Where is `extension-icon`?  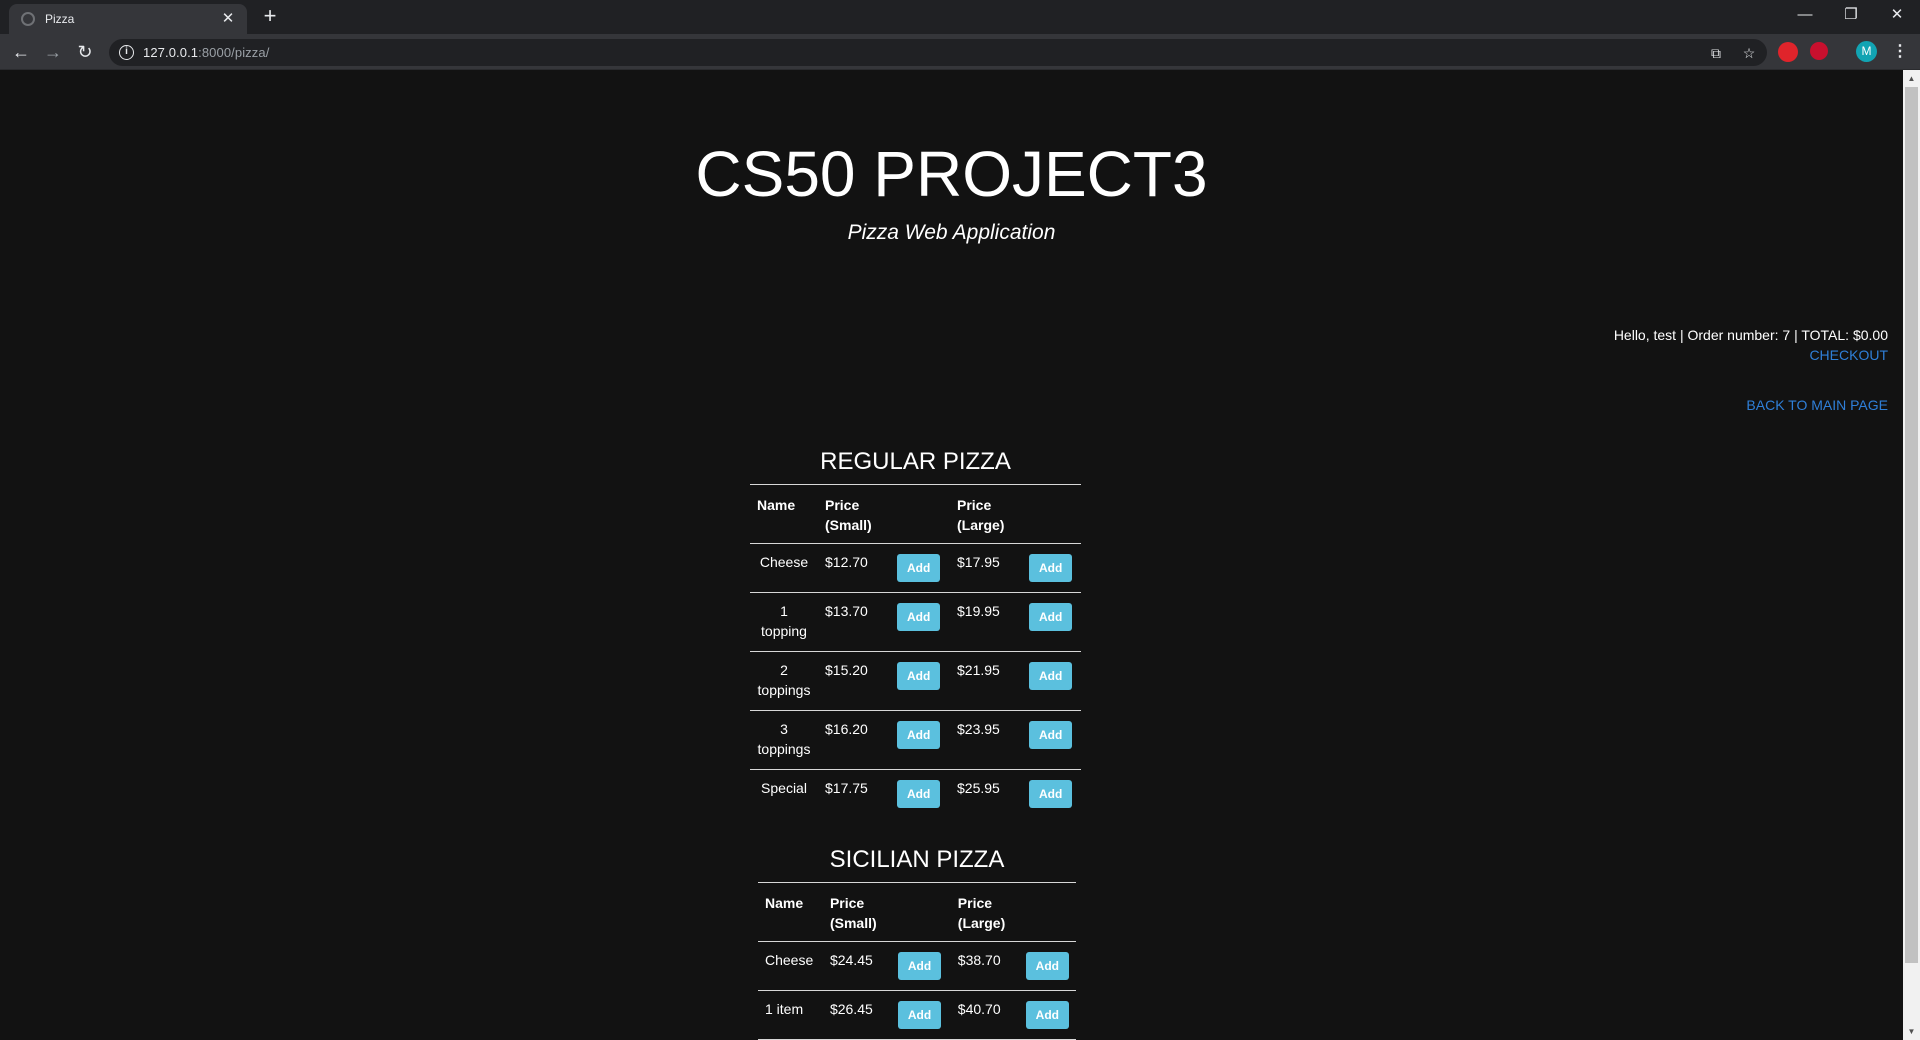
extension-icon is located at coordinates (1788, 52).